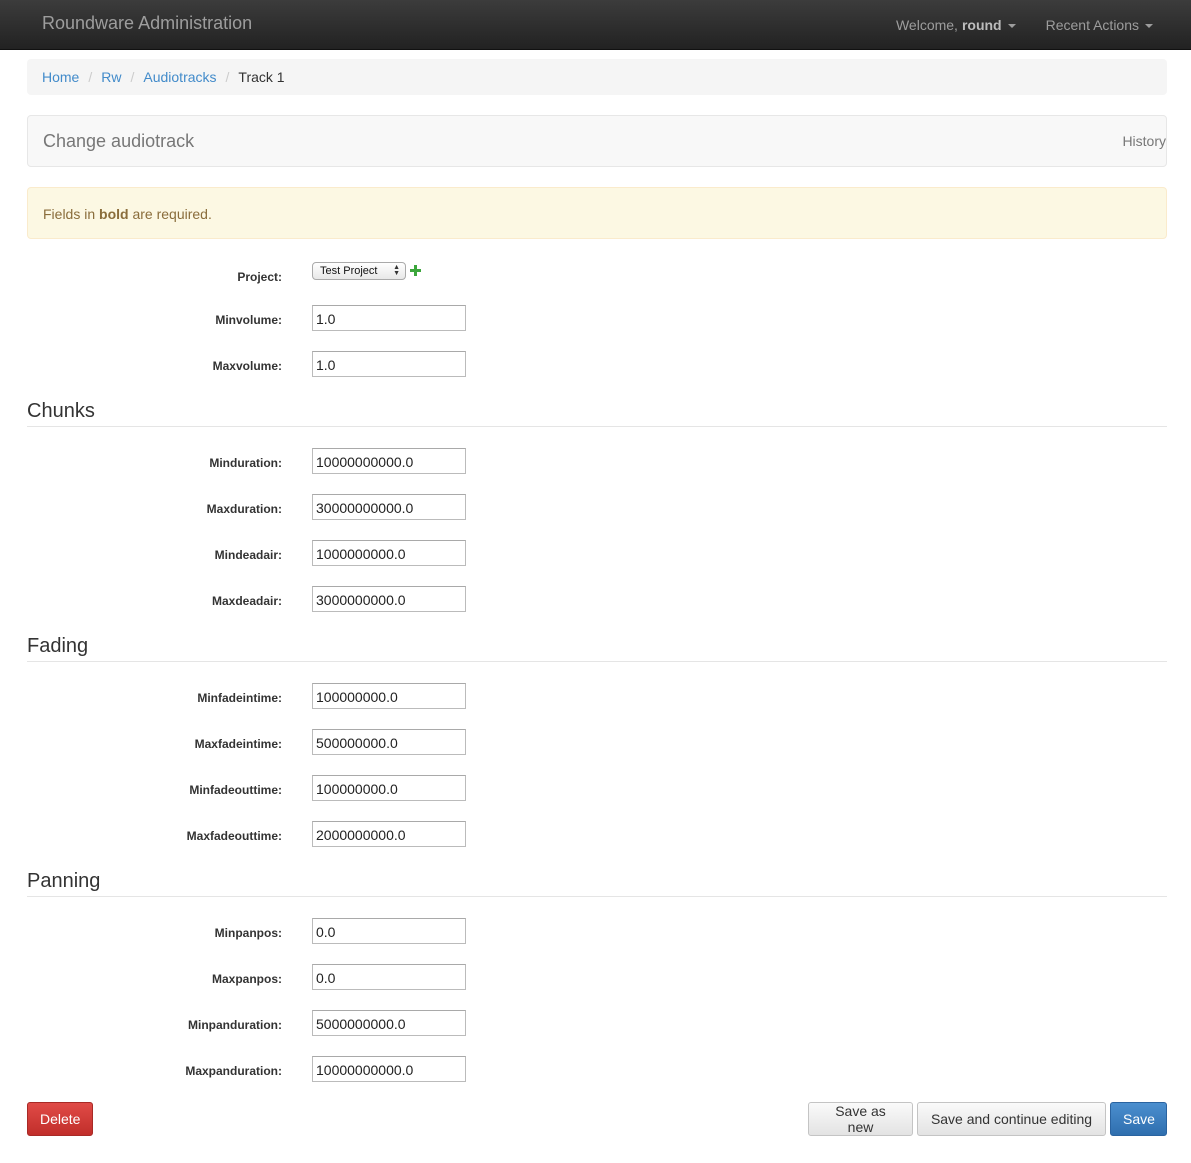 The image size is (1191, 1163). What do you see at coordinates (248, 933) in the screenshot?
I see `minpanpos-label: Minpanpos:` at bounding box center [248, 933].